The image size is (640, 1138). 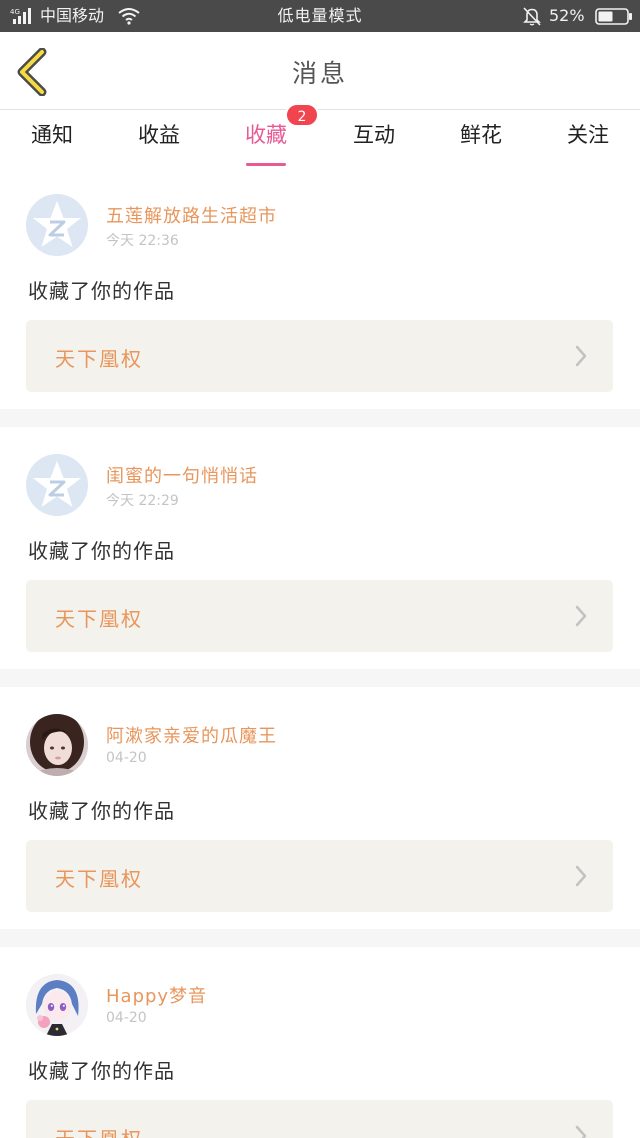 What do you see at coordinates (481, 135) in the screenshot?
I see `tab-label: 鲜花` at bounding box center [481, 135].